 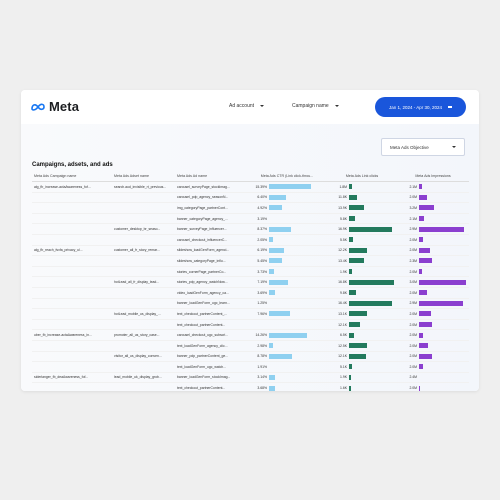 I want to click on cell-ctr: 8.78%, so click(x=287, y=357).